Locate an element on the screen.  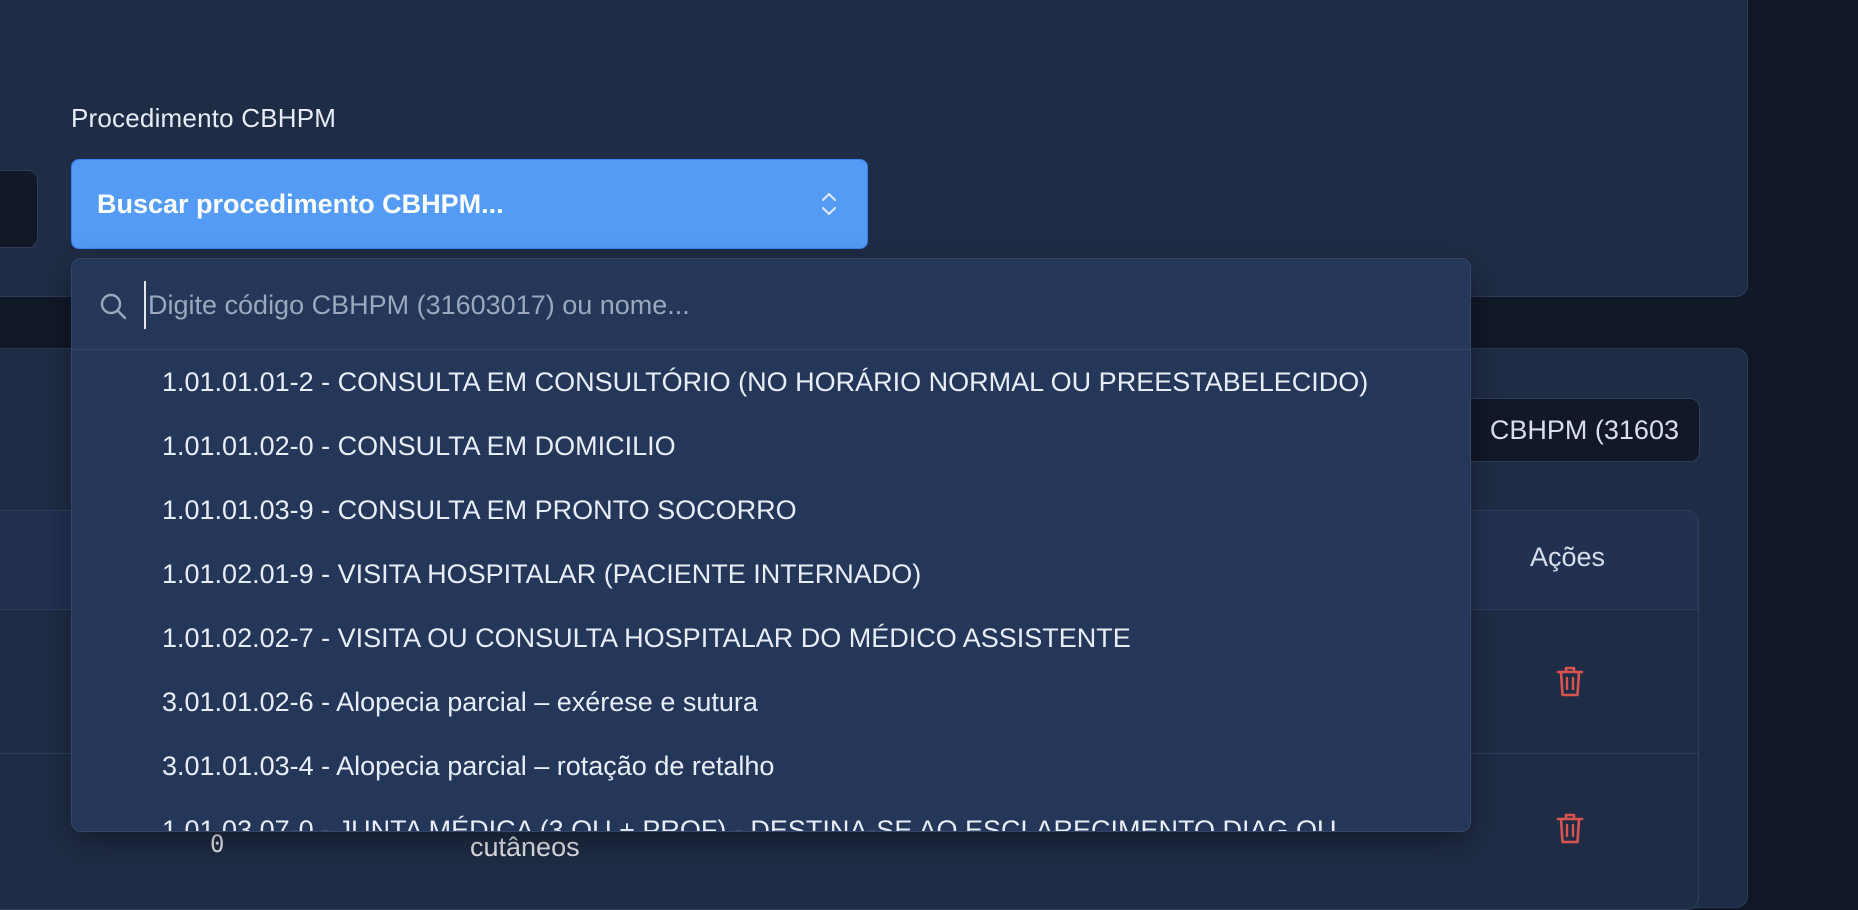
dropdown-search-input is located at coordinates (797, 305).